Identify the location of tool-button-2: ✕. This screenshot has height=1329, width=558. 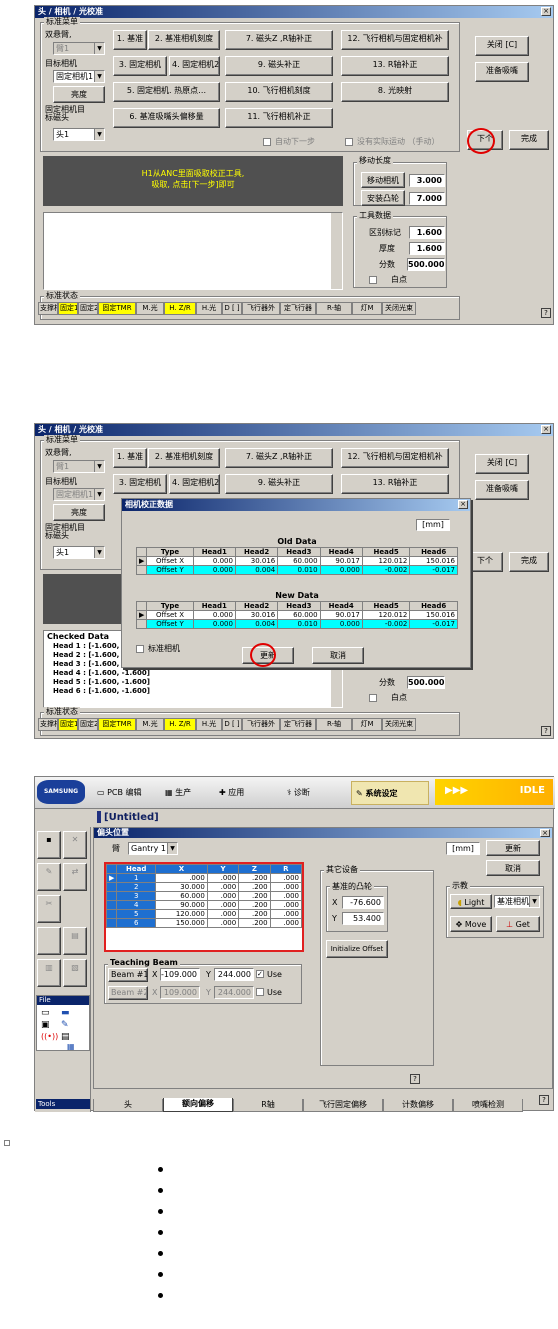
(75, 845).